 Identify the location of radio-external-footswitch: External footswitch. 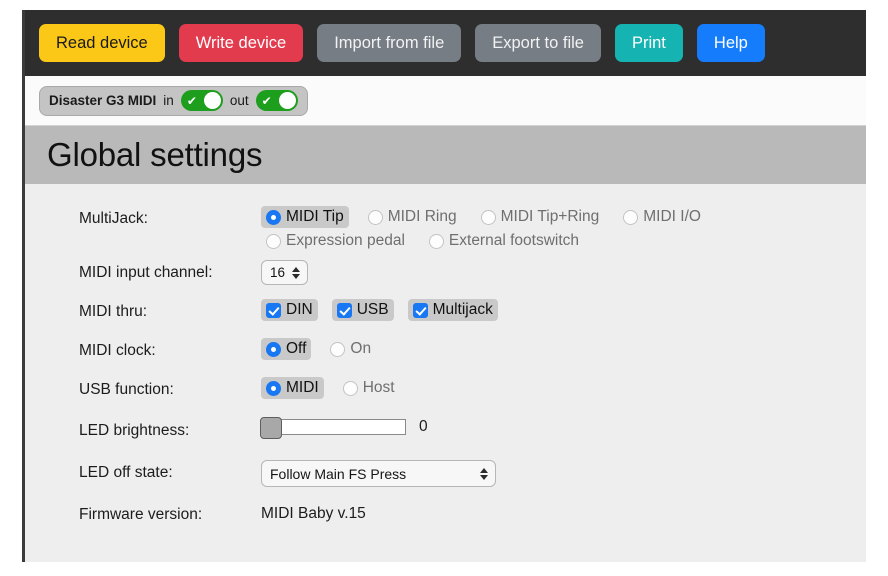
(504, 241).